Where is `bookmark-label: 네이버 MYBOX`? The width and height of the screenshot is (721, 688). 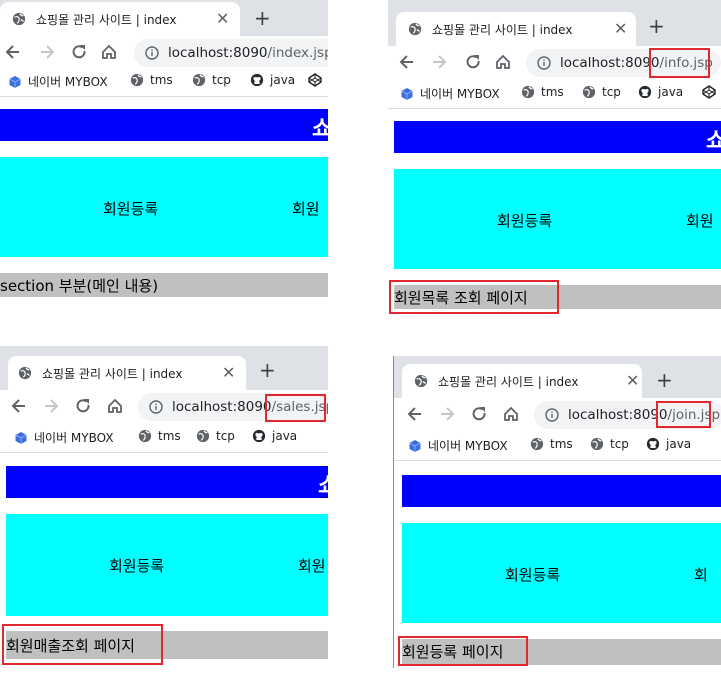 bookmark-label: 네이버 MYBOX is located at coordinates (68, 82).